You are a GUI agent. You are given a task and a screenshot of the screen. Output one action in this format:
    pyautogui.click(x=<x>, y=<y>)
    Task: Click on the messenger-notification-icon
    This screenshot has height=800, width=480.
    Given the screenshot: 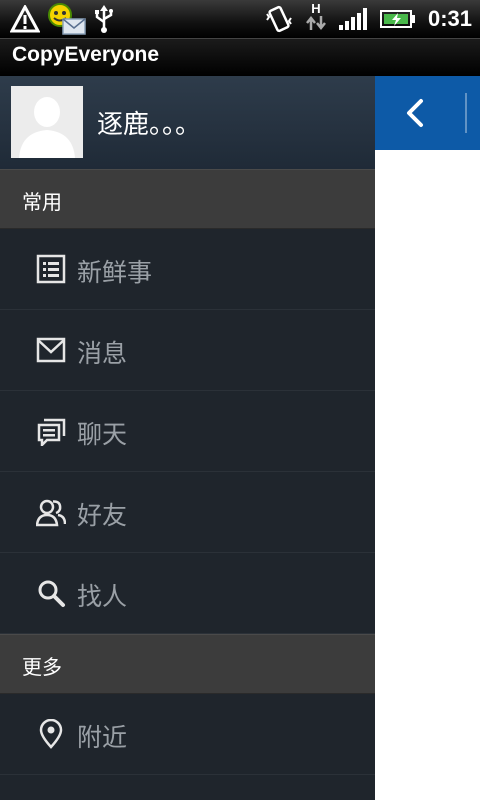 What is the action you would take?
    pyautogui.click(x=67, y=19)
    